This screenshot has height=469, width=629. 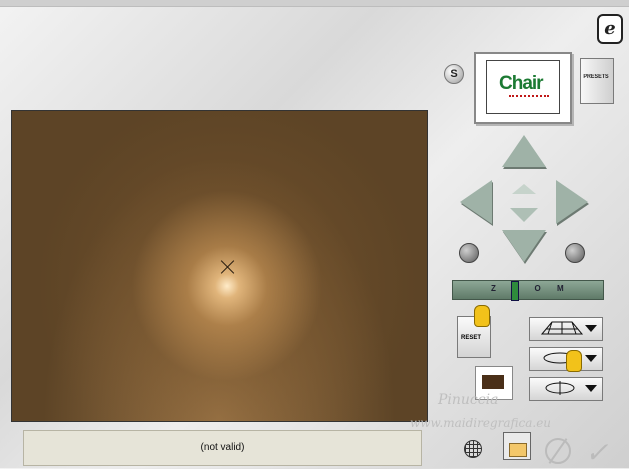 What do you see at coordinates (575, 253) in the screenshot?
I see `rotate-right-button` at bounding box center [575, 253].